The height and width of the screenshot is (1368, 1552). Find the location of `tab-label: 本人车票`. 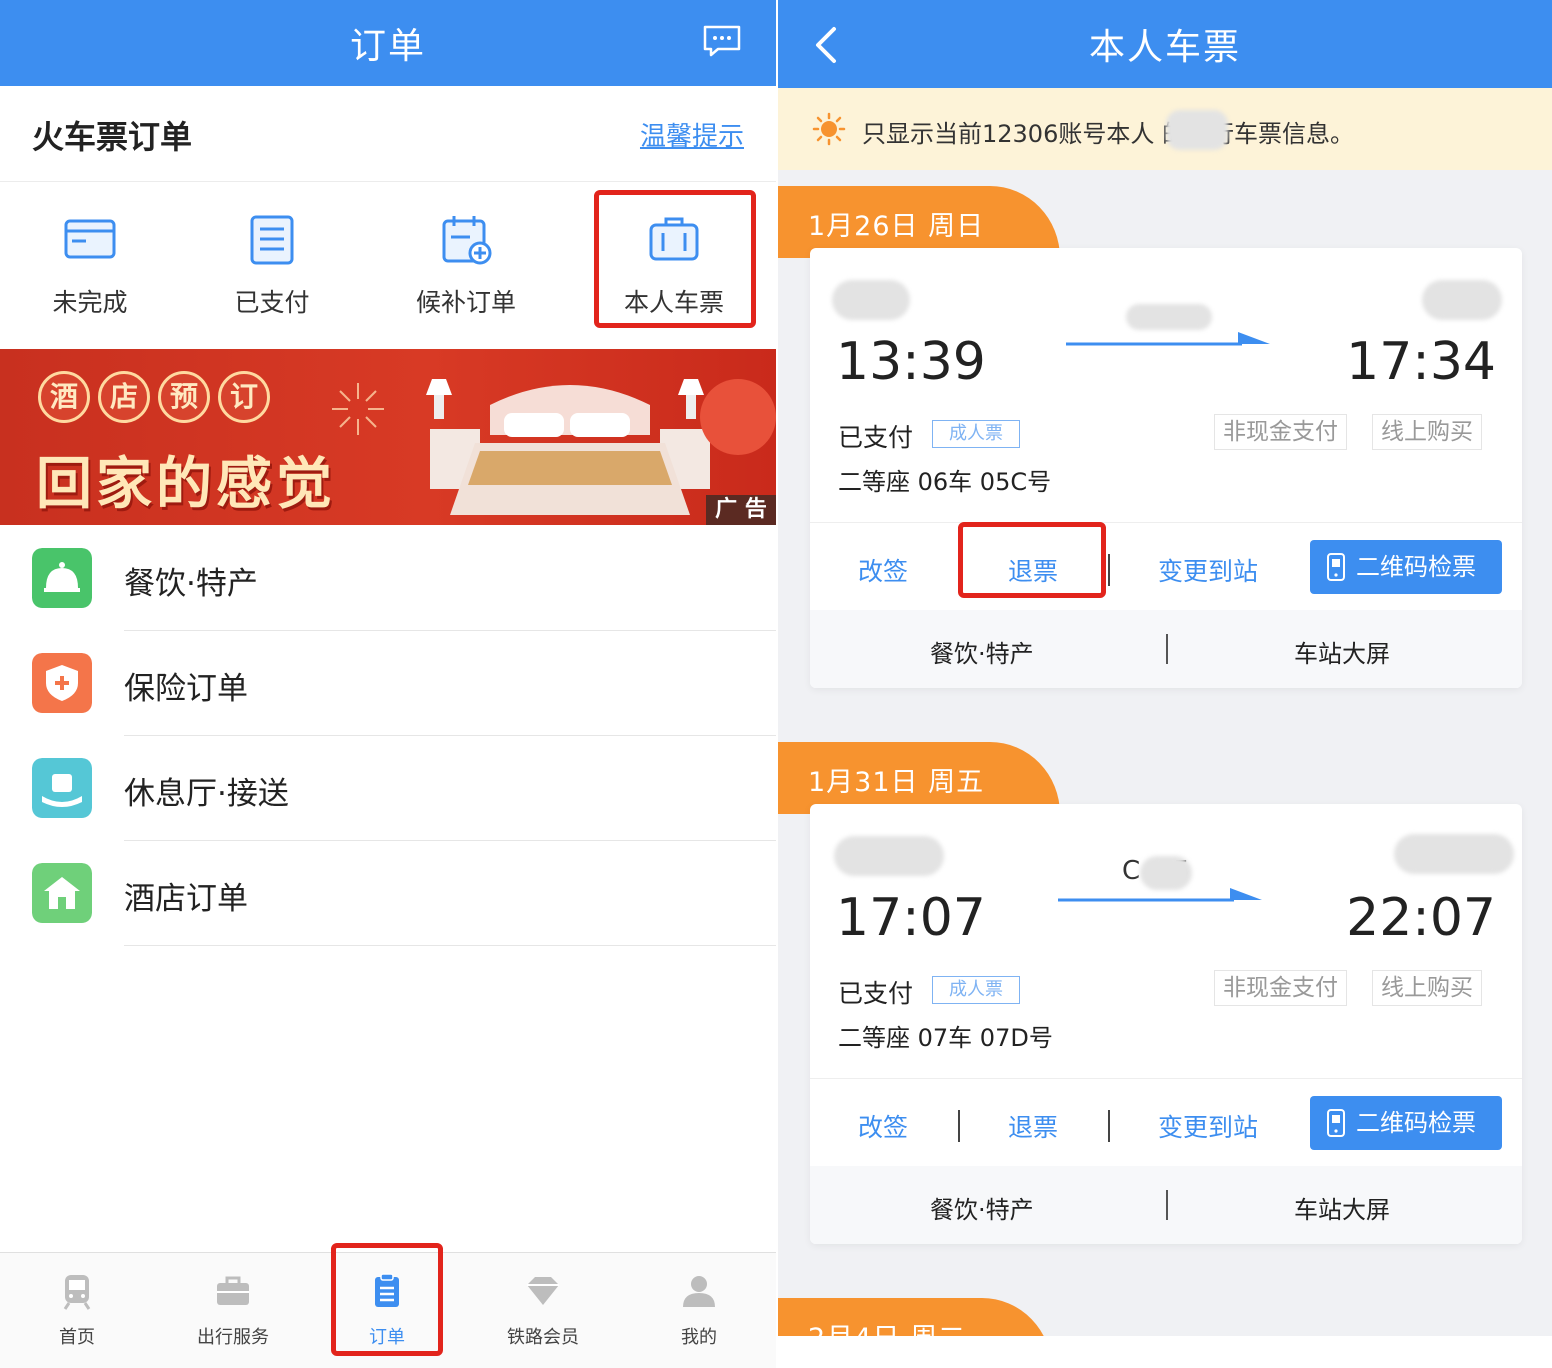

tab-label: 本人车票 is located at coordinates (673, 302).